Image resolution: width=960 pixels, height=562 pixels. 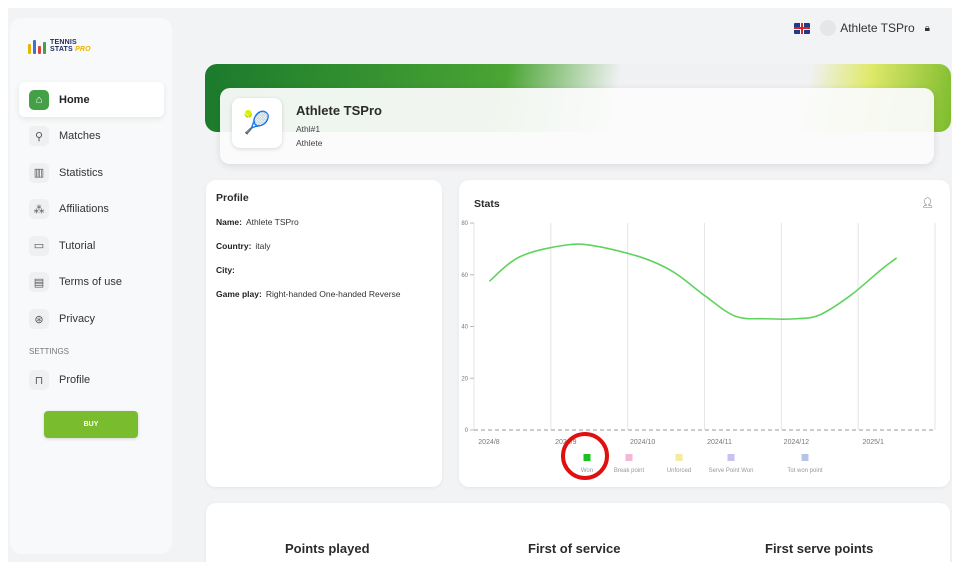 I want to click on profile-name-row: Name: Athlete TSPro, so click(x=324, y=222).